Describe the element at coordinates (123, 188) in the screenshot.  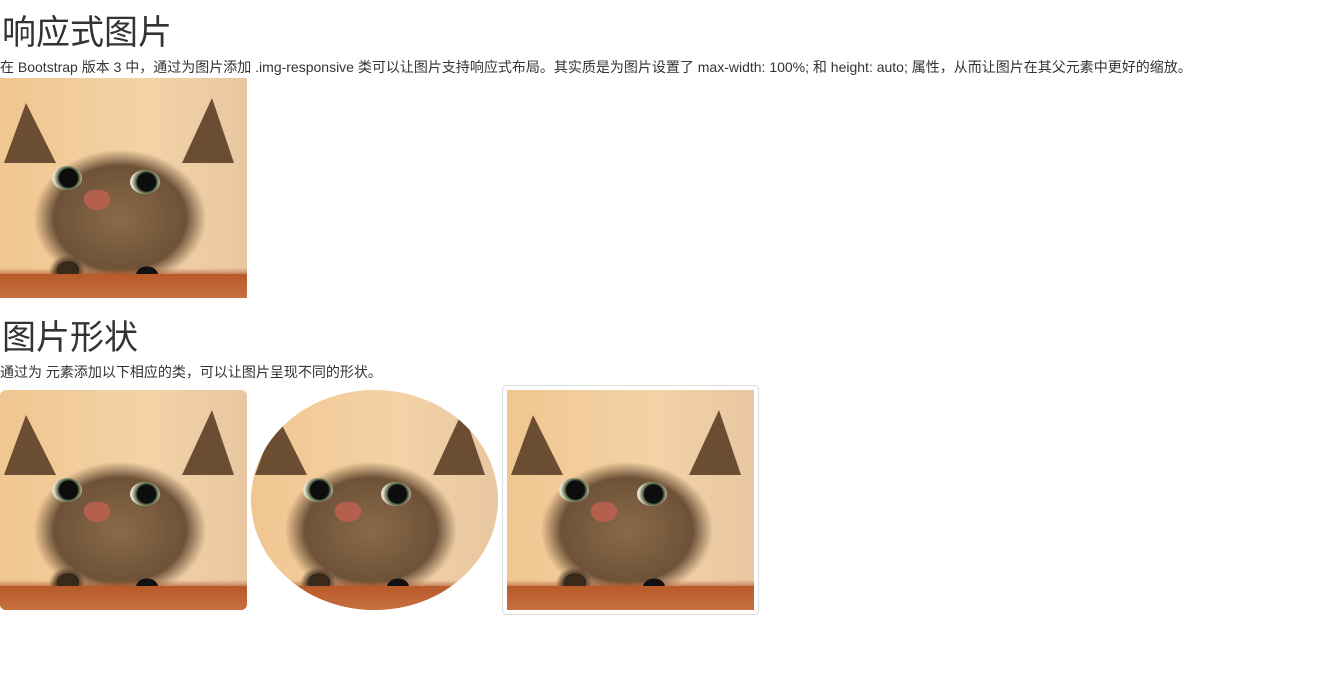
I see `cat-image-responsive` at that location.